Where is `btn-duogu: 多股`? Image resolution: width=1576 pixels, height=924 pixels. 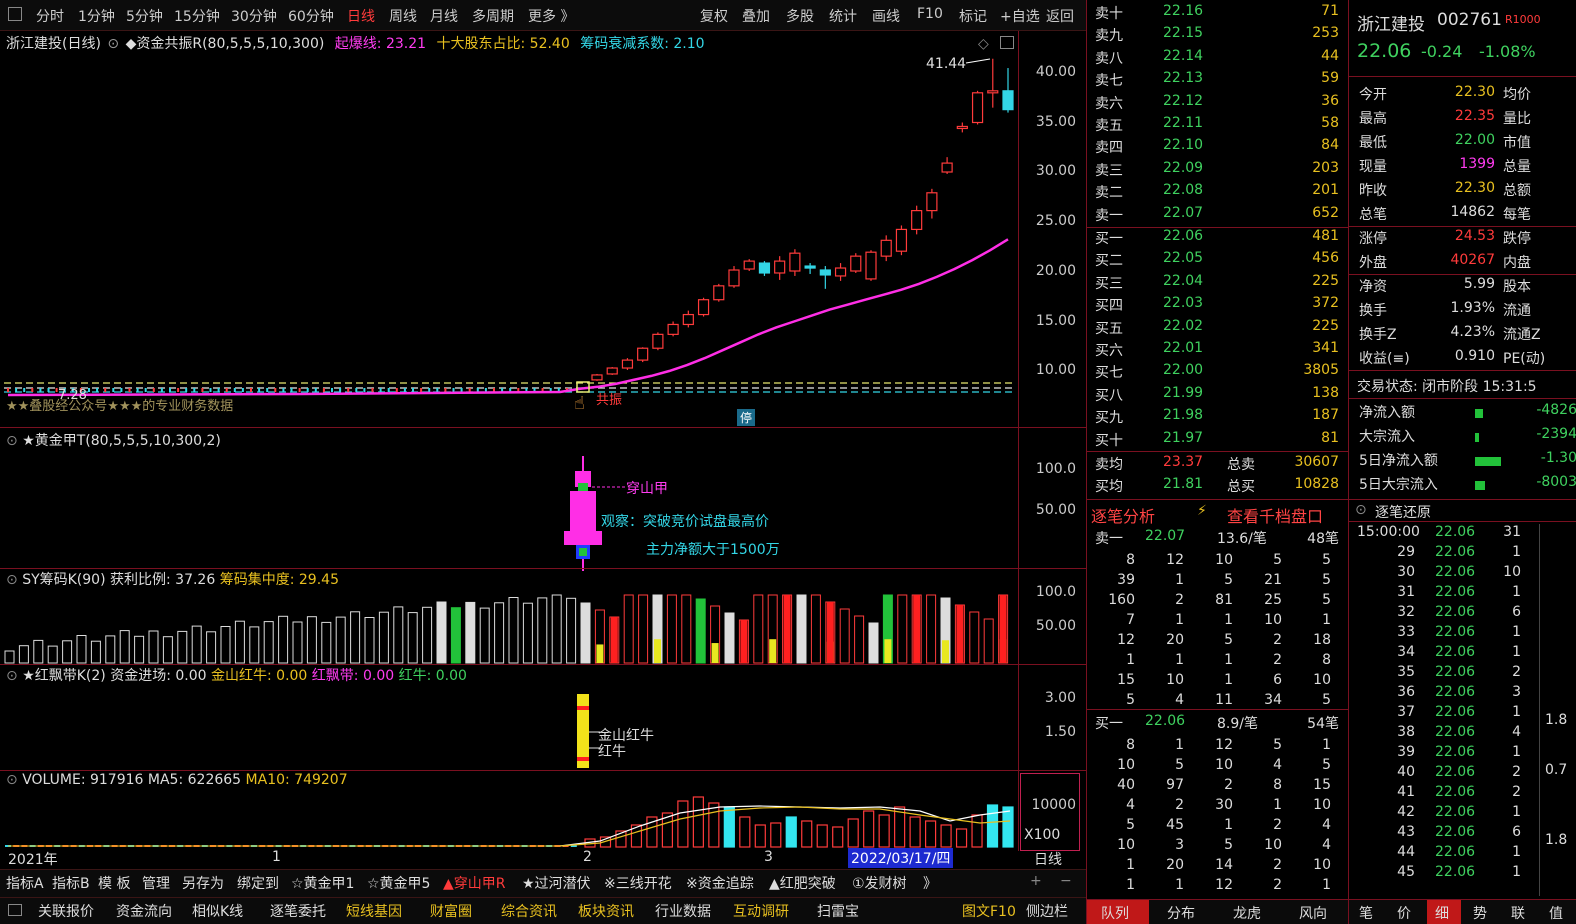 btn-duogu: 多股 is located at coordinates (800, 16).